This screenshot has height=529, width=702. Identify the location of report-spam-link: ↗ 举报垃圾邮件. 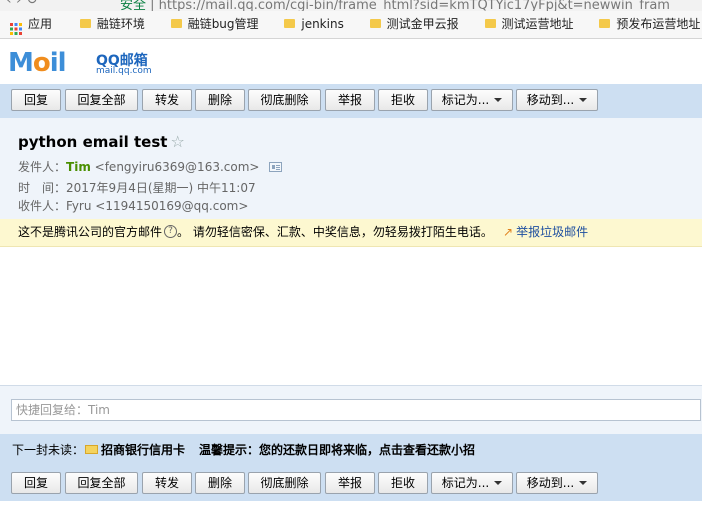
(545, 232).